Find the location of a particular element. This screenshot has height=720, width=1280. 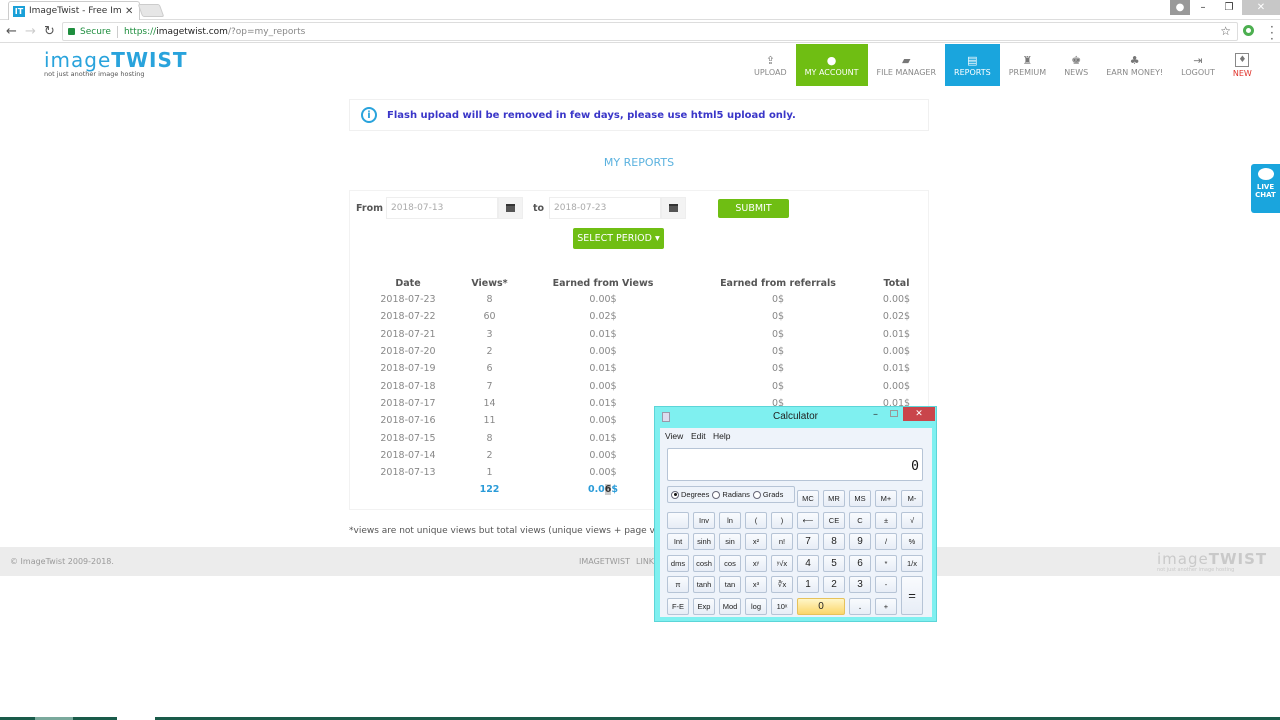

from-date-input: 2018-07-13 is located at coordinates (442, 208).